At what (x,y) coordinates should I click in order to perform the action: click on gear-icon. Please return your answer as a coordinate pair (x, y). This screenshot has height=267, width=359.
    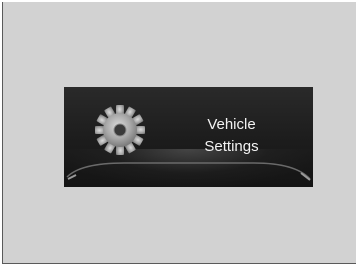
    Looking at the image, I should click on (120, 130).